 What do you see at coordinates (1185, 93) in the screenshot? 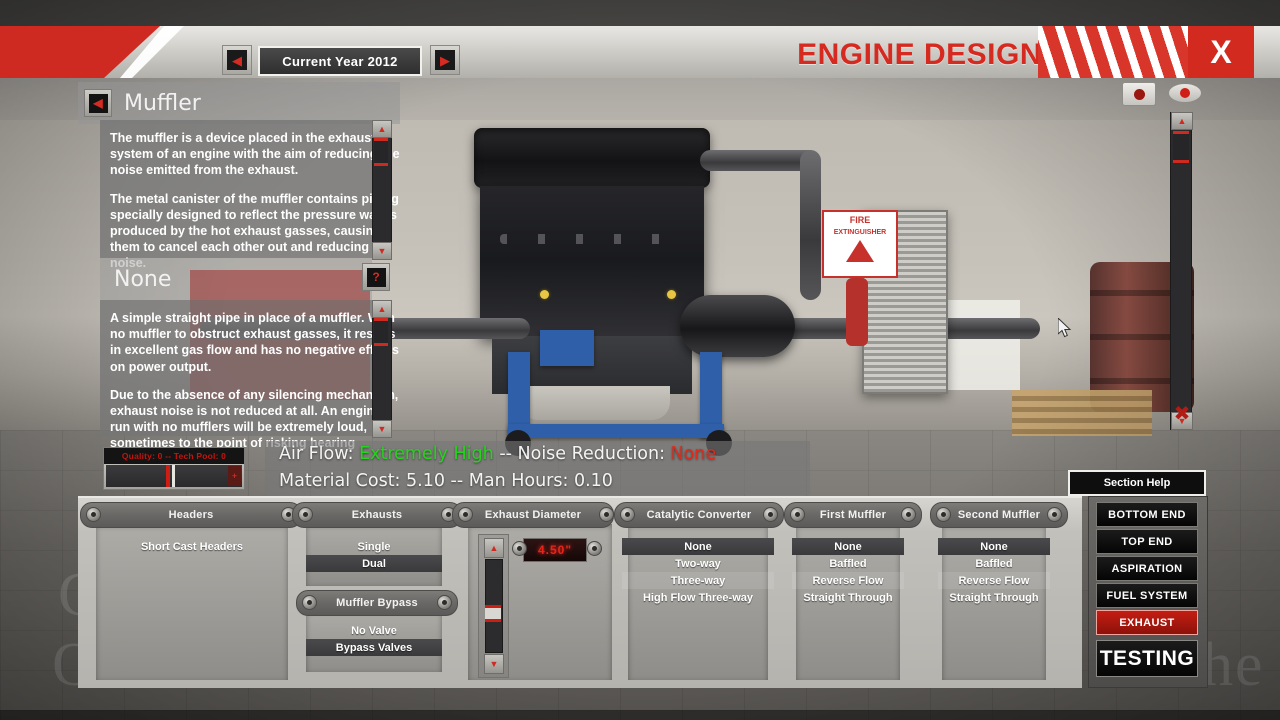
I see `eye-icon` at bounding box center [1185, 93].